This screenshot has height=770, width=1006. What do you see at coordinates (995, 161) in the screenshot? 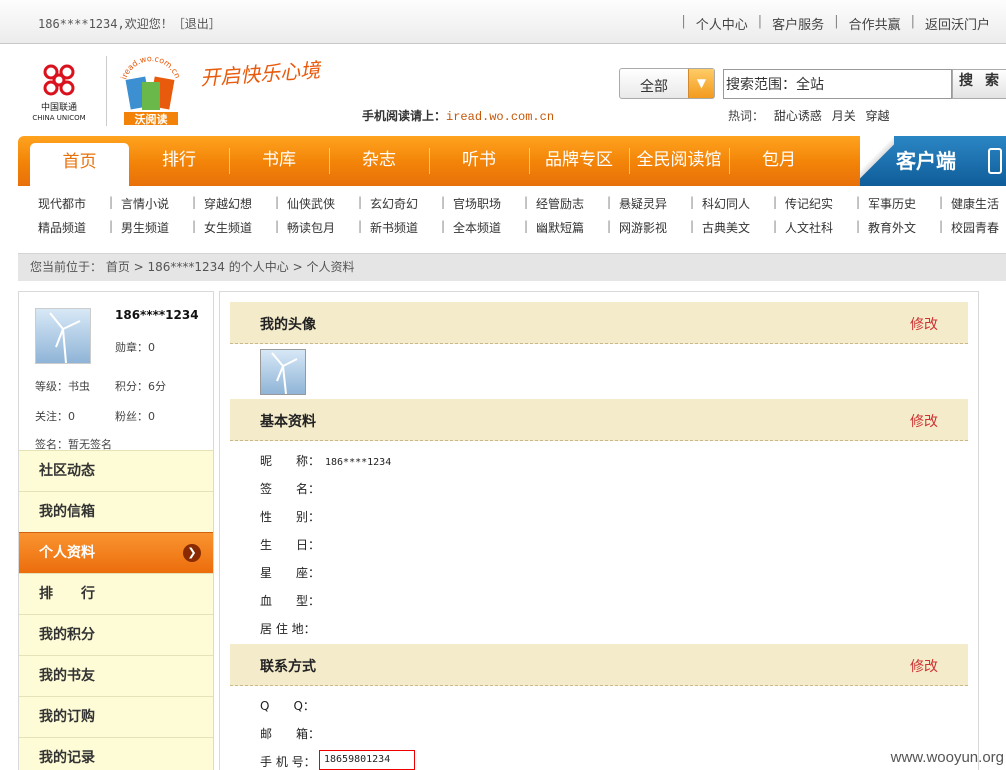
I see `phone-icon` at bounding box center [995, 161].